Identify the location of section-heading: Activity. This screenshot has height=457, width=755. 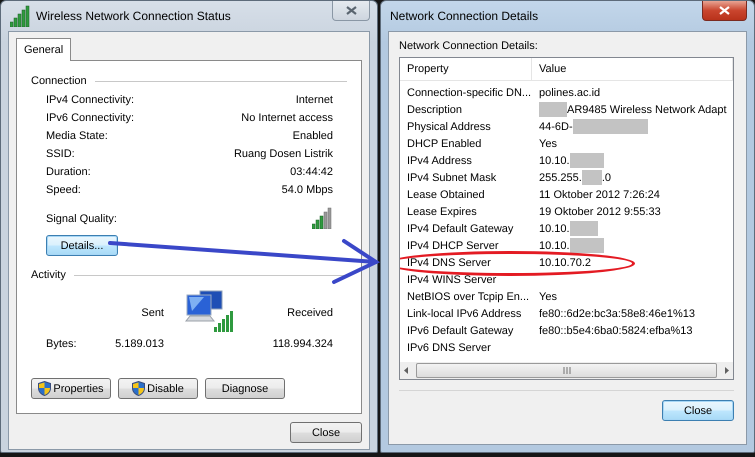
(48, 275).